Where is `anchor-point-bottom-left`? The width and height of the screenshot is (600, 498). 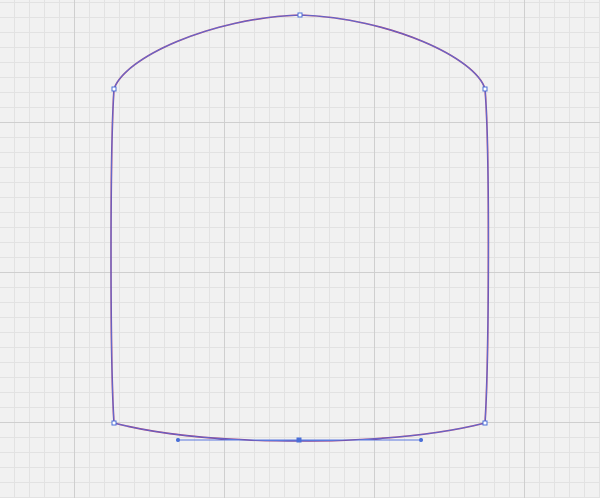
anchor-point-bottom-left is located at coordinates (114, 423).